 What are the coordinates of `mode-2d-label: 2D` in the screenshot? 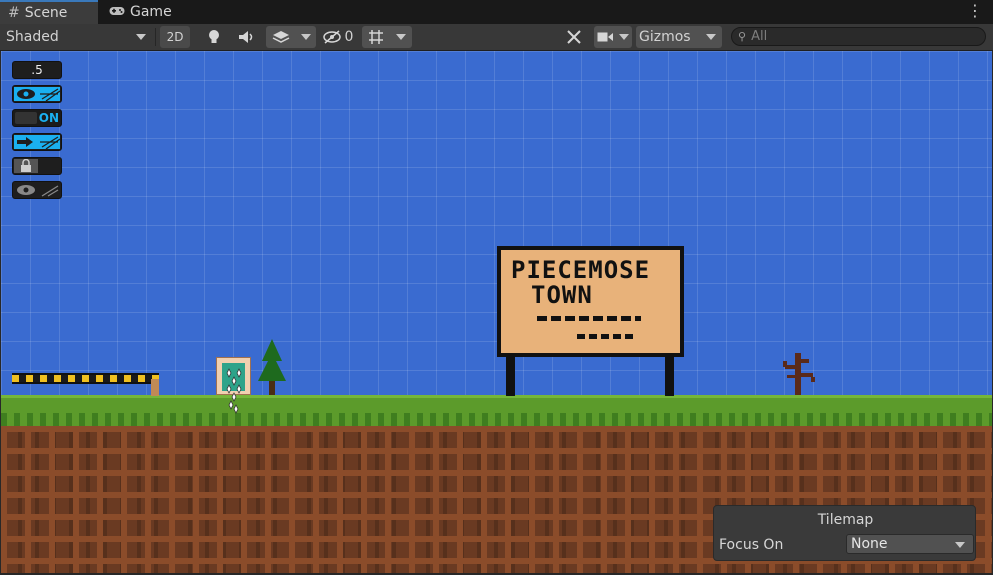 It's located at (175, 37).